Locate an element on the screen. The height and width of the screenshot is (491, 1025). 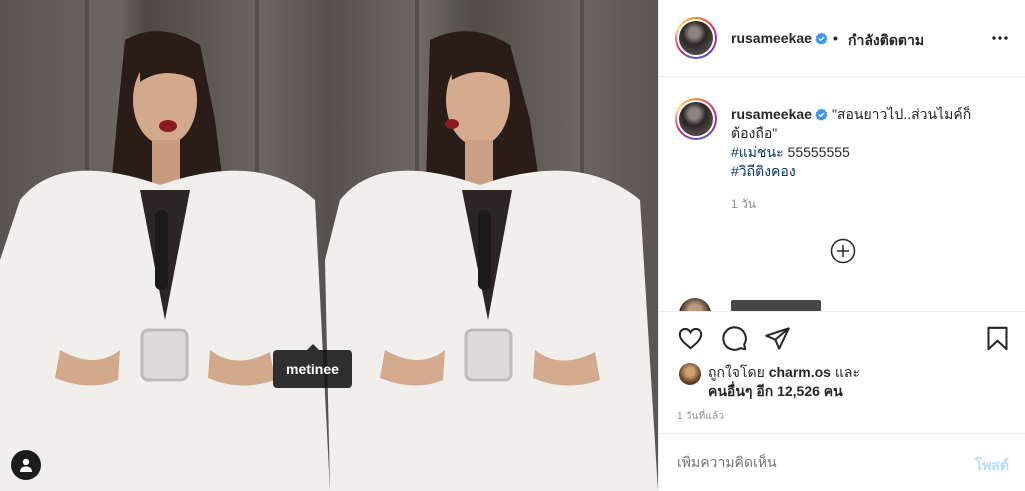
comment-icon is located at coordinates (734, 338).